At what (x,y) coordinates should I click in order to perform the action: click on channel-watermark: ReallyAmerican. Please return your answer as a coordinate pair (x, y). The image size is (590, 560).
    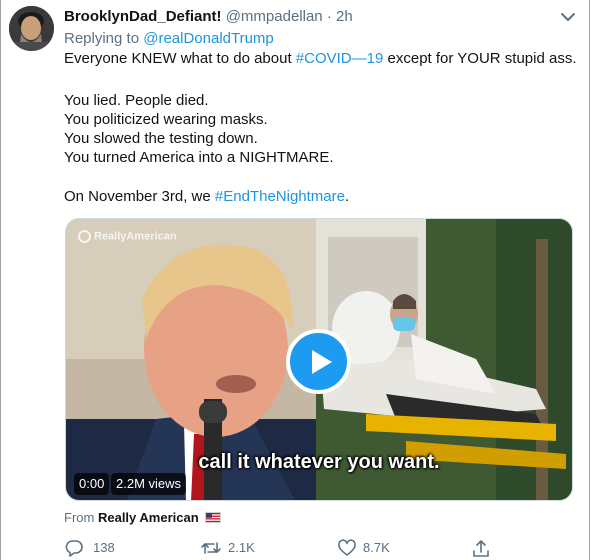
    Looking at the image, I should click on (127, 236).